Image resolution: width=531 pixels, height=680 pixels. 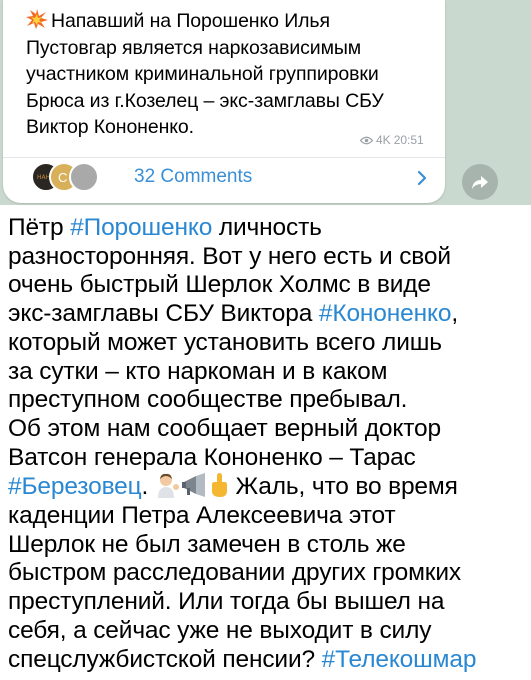 I want to click on message-text-span: ., so click(x=145, y=487).